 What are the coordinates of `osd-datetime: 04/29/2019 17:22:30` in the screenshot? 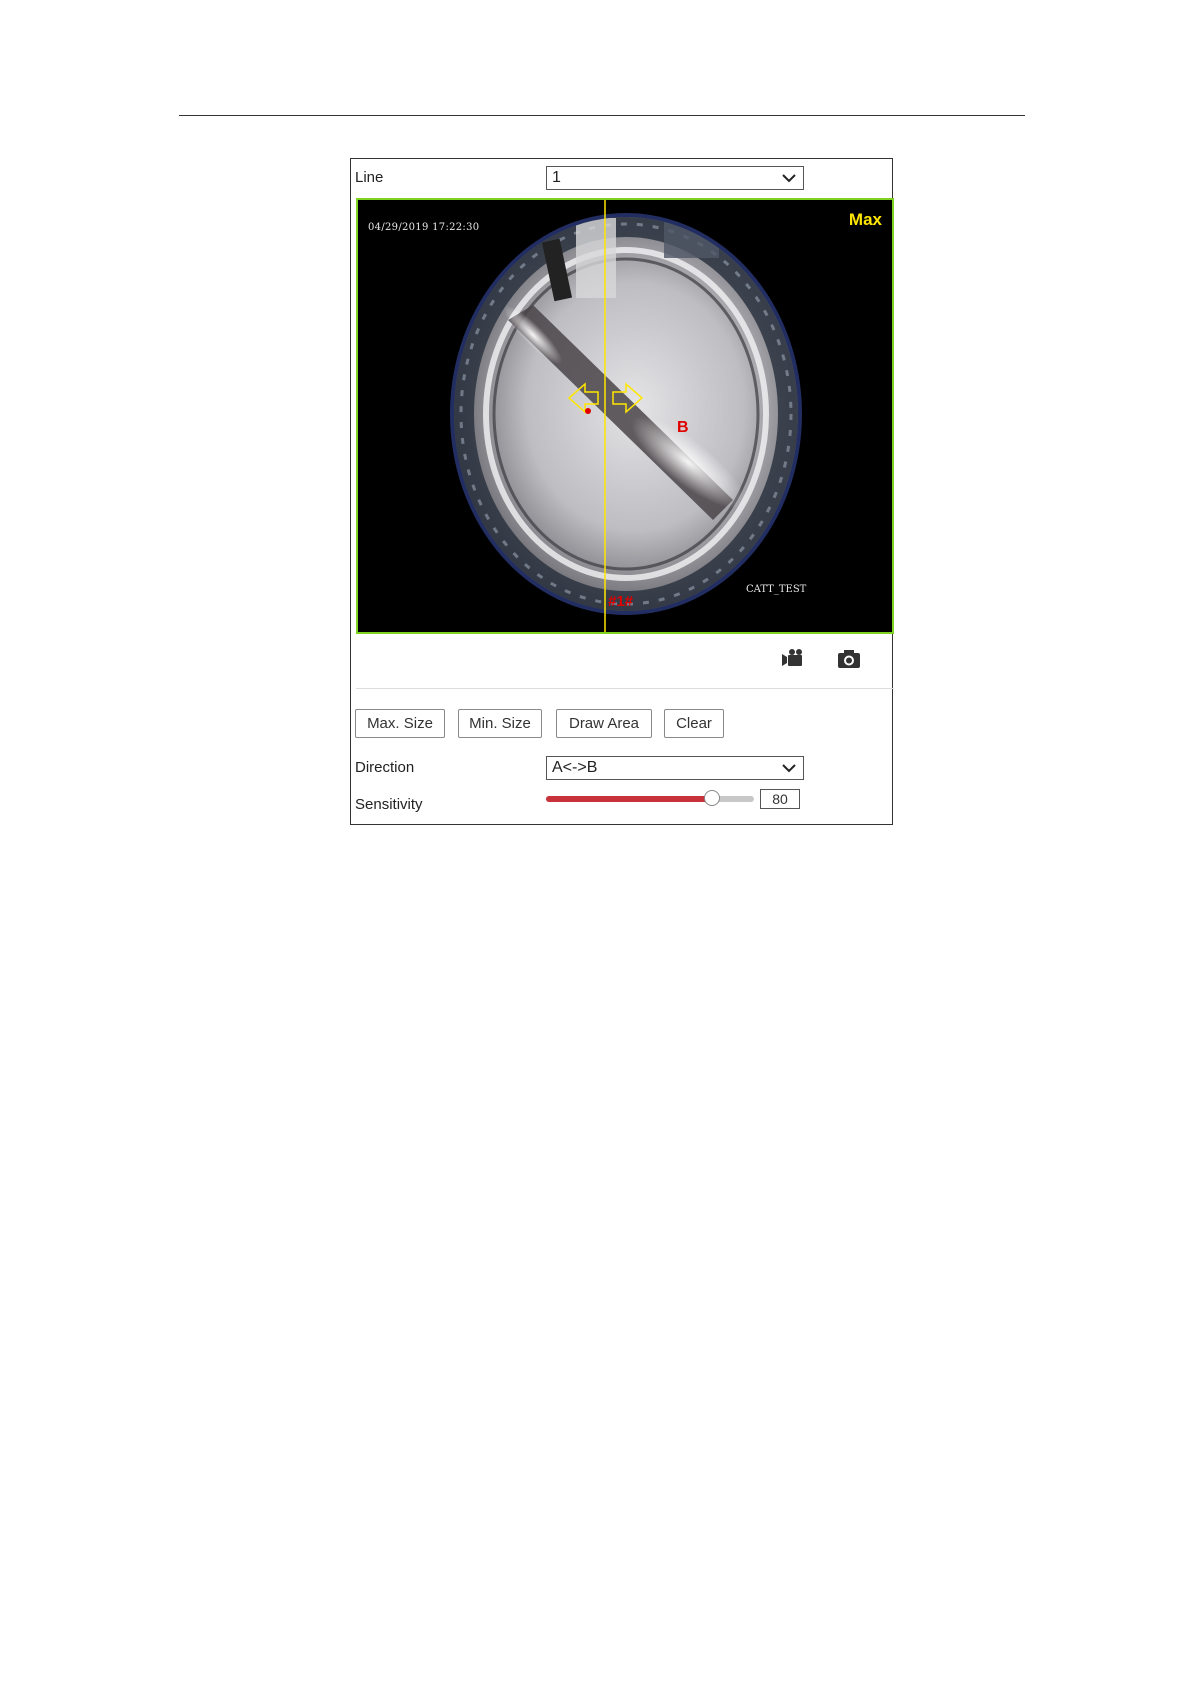 It's located at (424, 227).